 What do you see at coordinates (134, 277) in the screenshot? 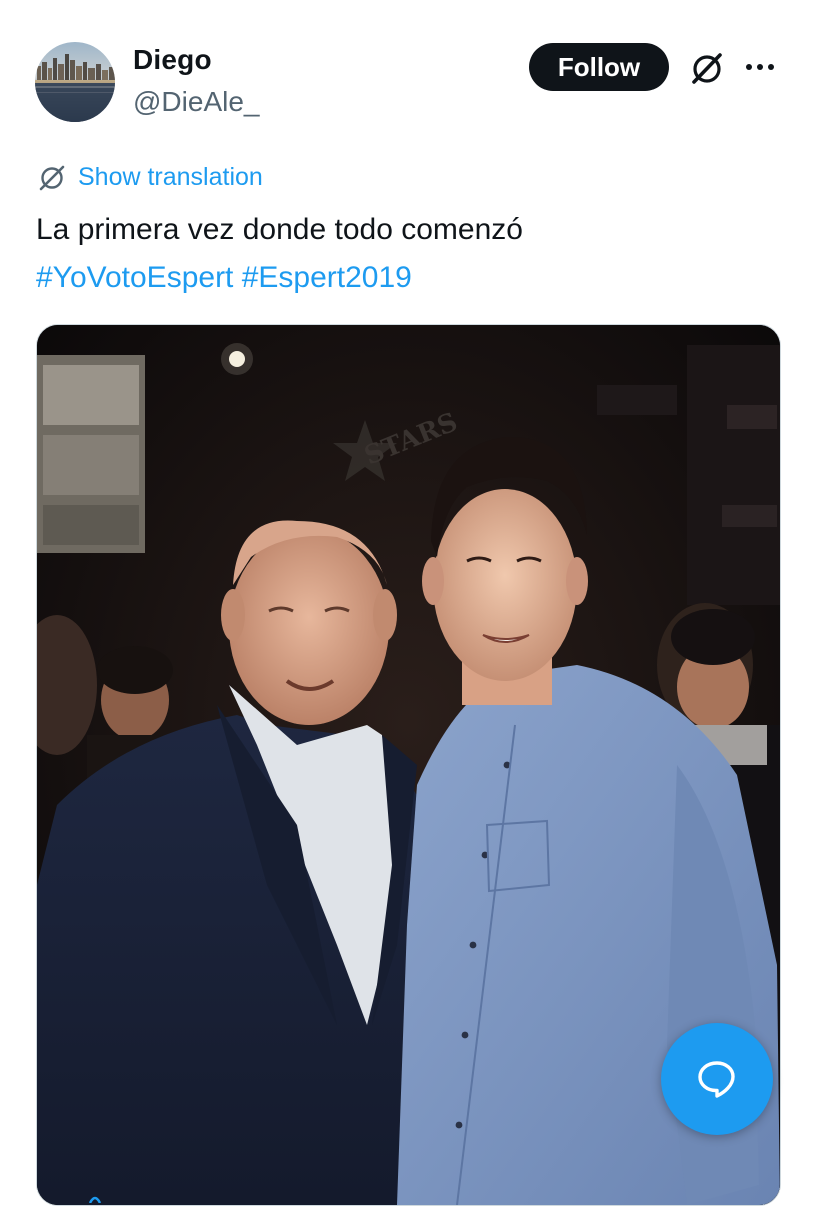
I see `hashtag-yovotoespert: #YoVotoEspert` at bounding box center [134, 277].